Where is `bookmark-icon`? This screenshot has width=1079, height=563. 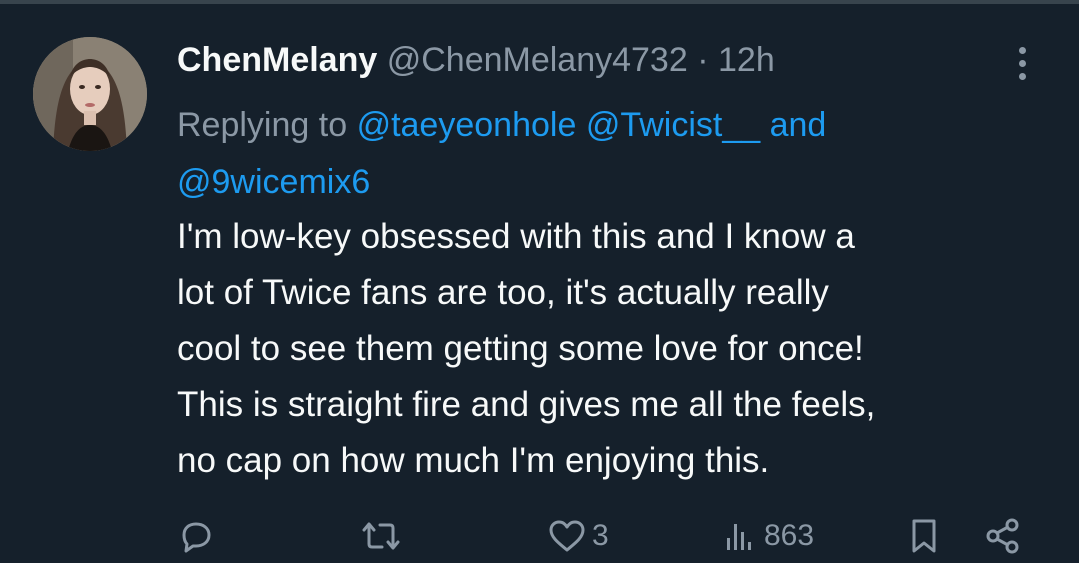
bookmark-icon is located at coordinates (924, 536).